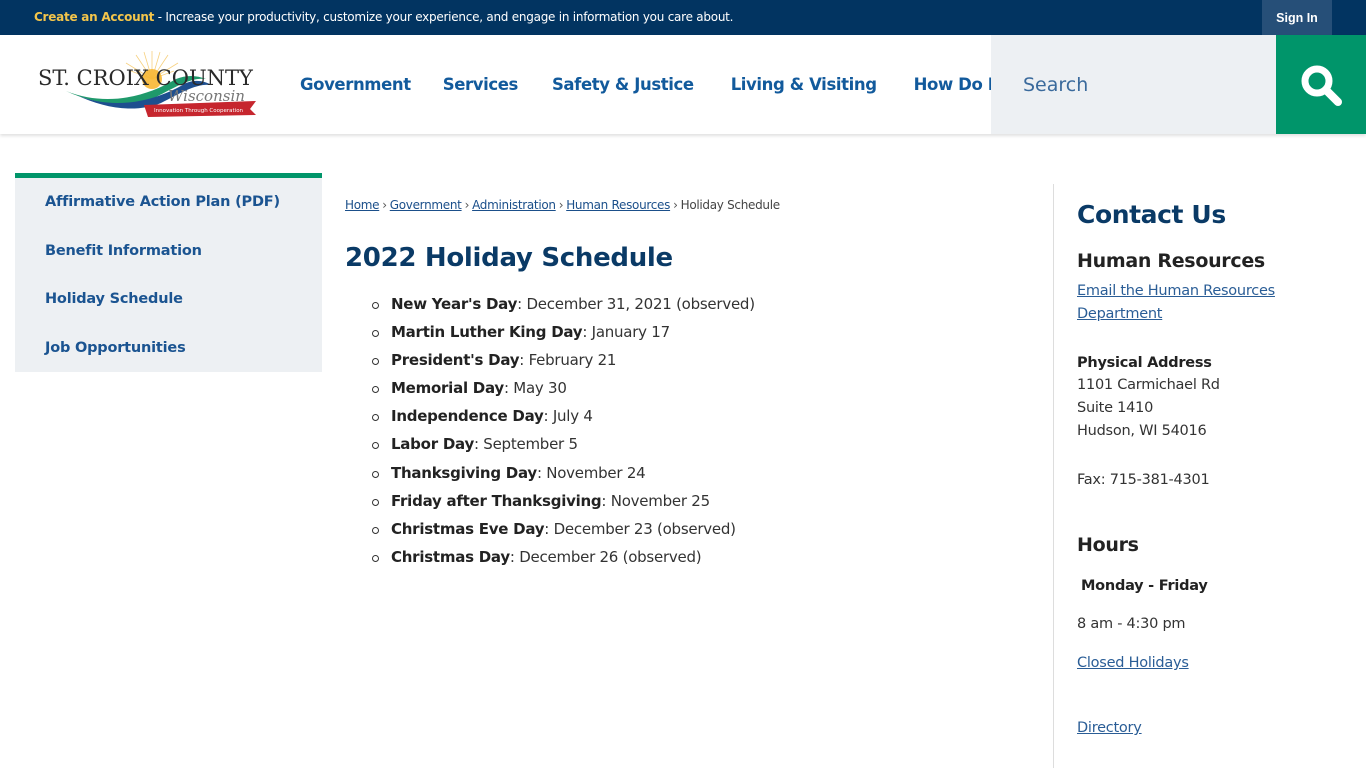 The width and height of the screenshot is (1366, 768). What do you see at coordinates (1176, 303) in the screenshot?
I see `email-department-link: Email the Human Resources Department` at bounding box center [1176, 303].